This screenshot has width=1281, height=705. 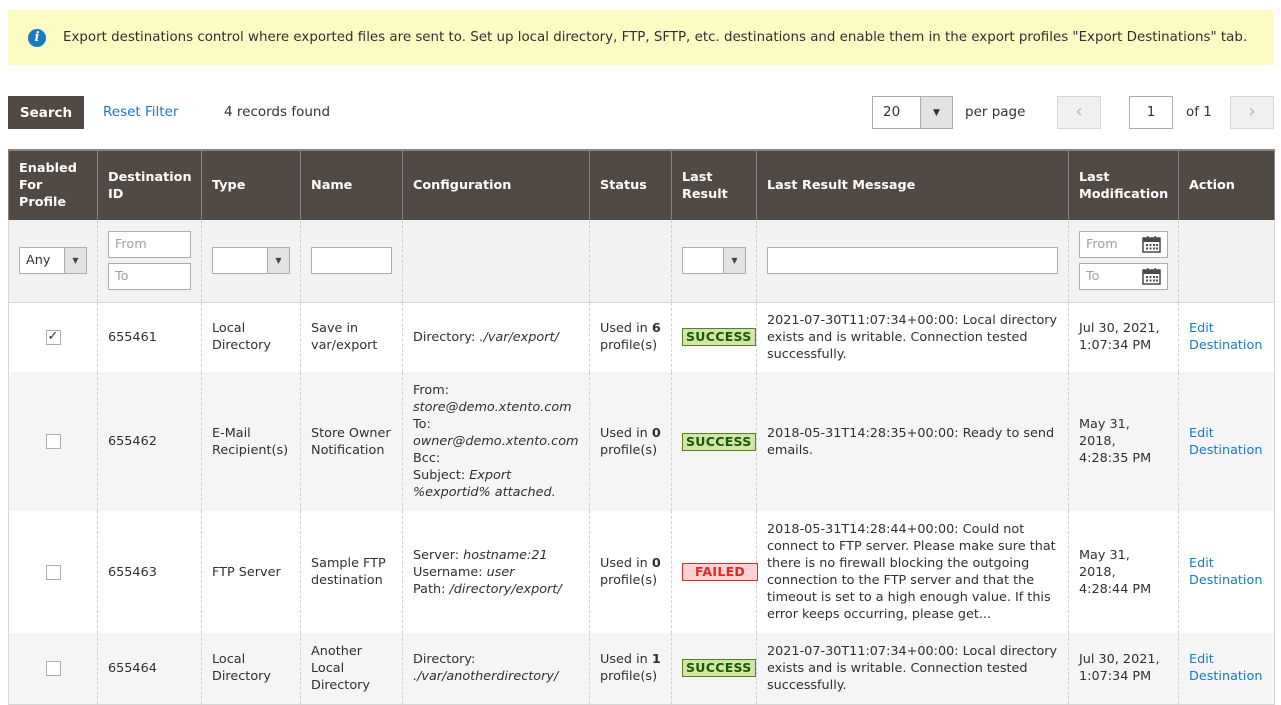 I want to click on config-value: hostname:21, so click(x=505, y=555).